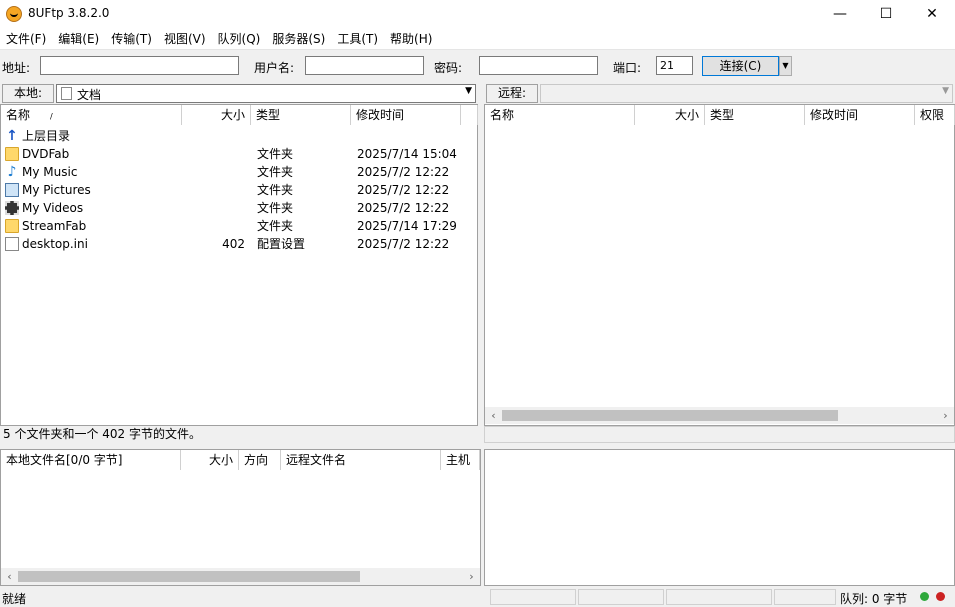 The height and width of the screenshot is (607, 955). What do you see at coordinates (91, 460) in the screenshot?
I see `queue-col-local-file: 本地文件名[0/0 字节]` at bounding box center [91, 460].